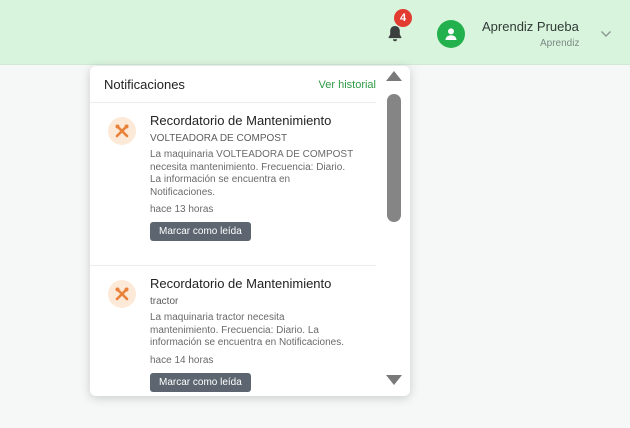 The width and height of the screenshot is (630, 428). What do you see at coordinates (144, 84) in the screenshot?
I see `panel-title: Notificaciones` at bounding box center [144, 84].